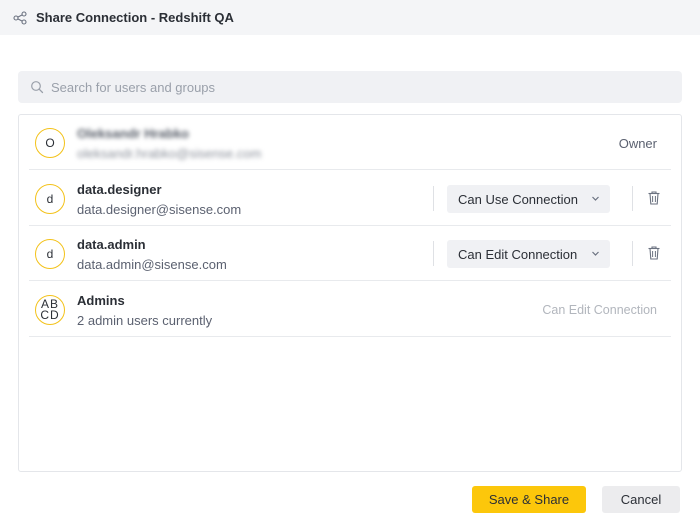 This screenshot has height=525, width=700. I want to click on save-and-share-button: Save & Share, so click(529, 499).